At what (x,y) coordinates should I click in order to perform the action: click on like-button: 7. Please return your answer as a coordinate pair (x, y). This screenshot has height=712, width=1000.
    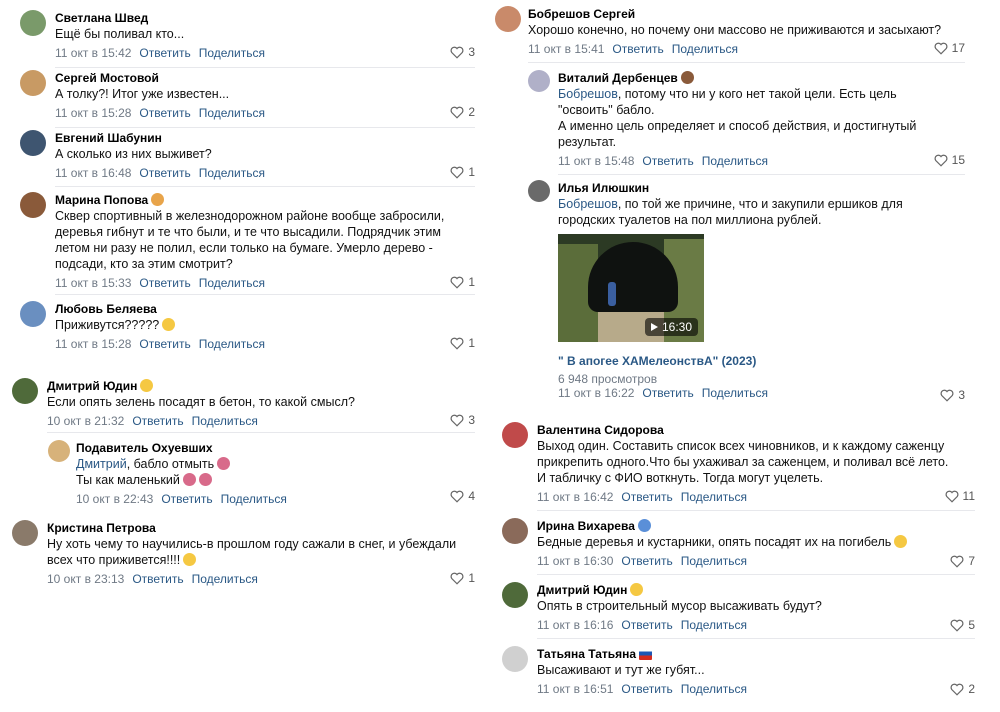
    Looking at the image, I should click on (962, 561).